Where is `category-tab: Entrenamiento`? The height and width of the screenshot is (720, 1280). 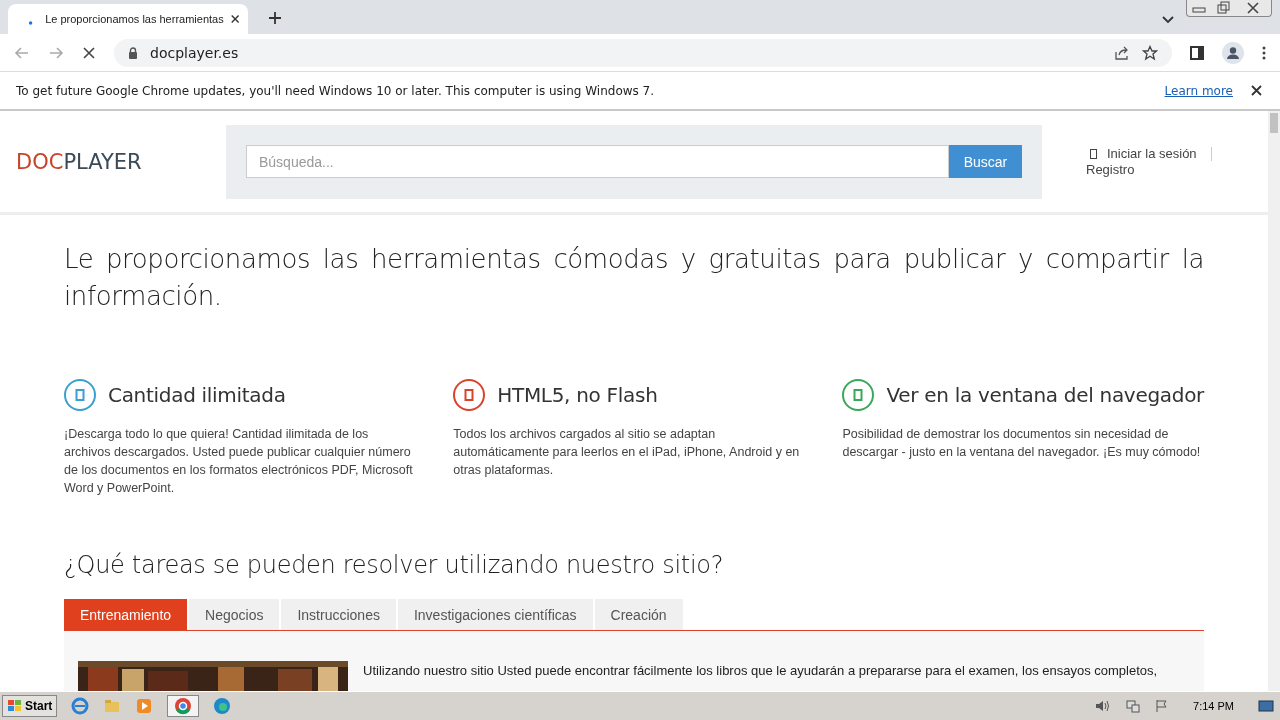
category-tab: Entrenamiento is located at coordinates (126, 614).